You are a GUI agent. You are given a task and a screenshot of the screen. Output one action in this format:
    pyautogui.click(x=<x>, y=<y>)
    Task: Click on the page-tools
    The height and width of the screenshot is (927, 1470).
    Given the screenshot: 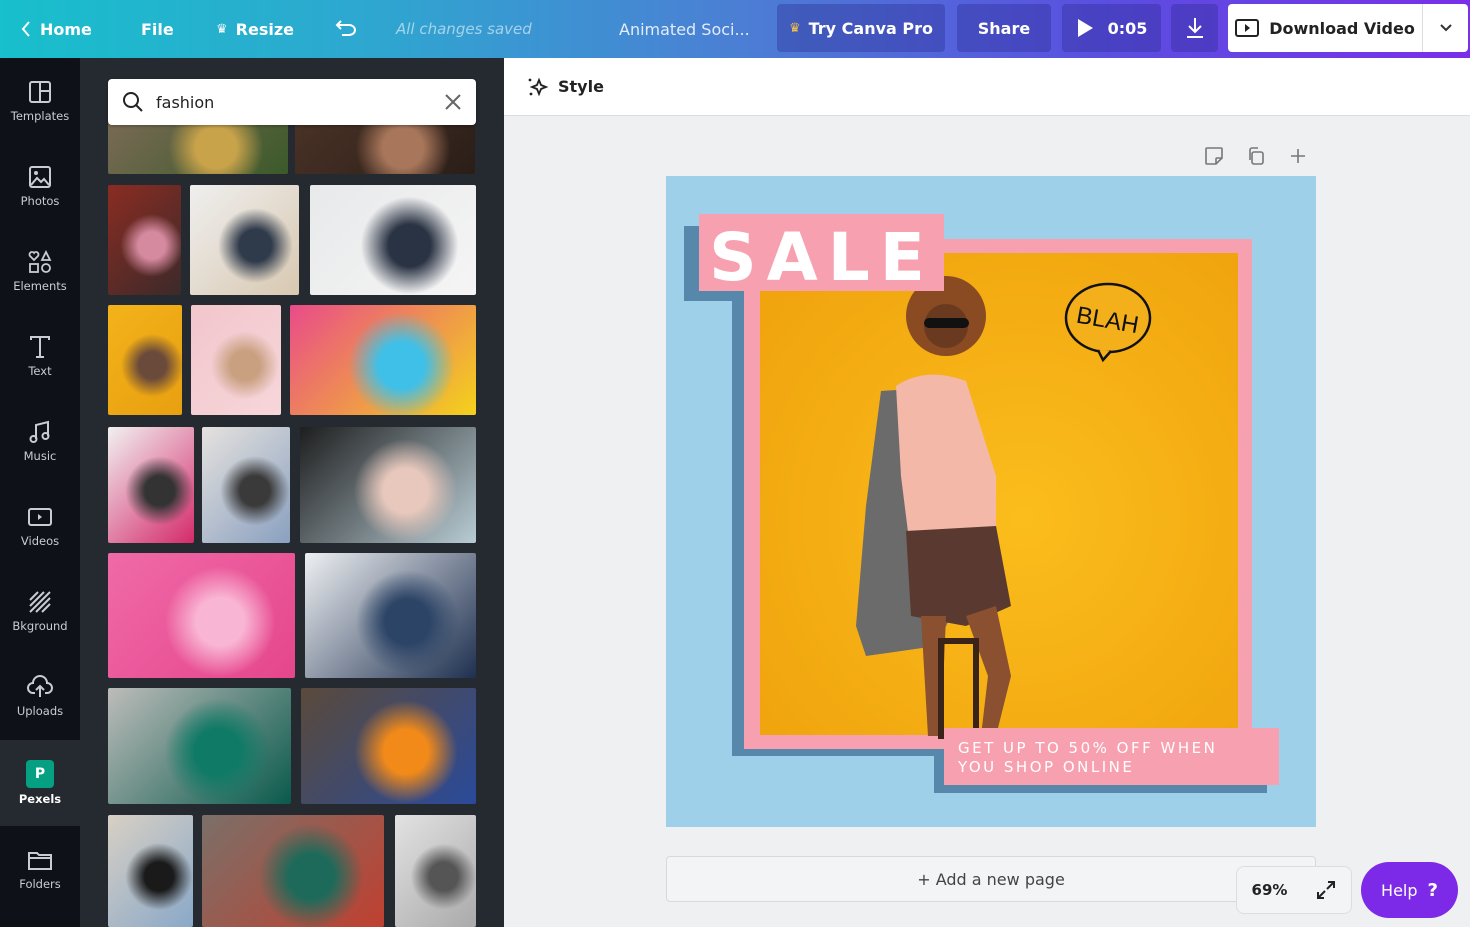 What is the action you would take?
    pyautogui.click(x=1256, y=156)
    